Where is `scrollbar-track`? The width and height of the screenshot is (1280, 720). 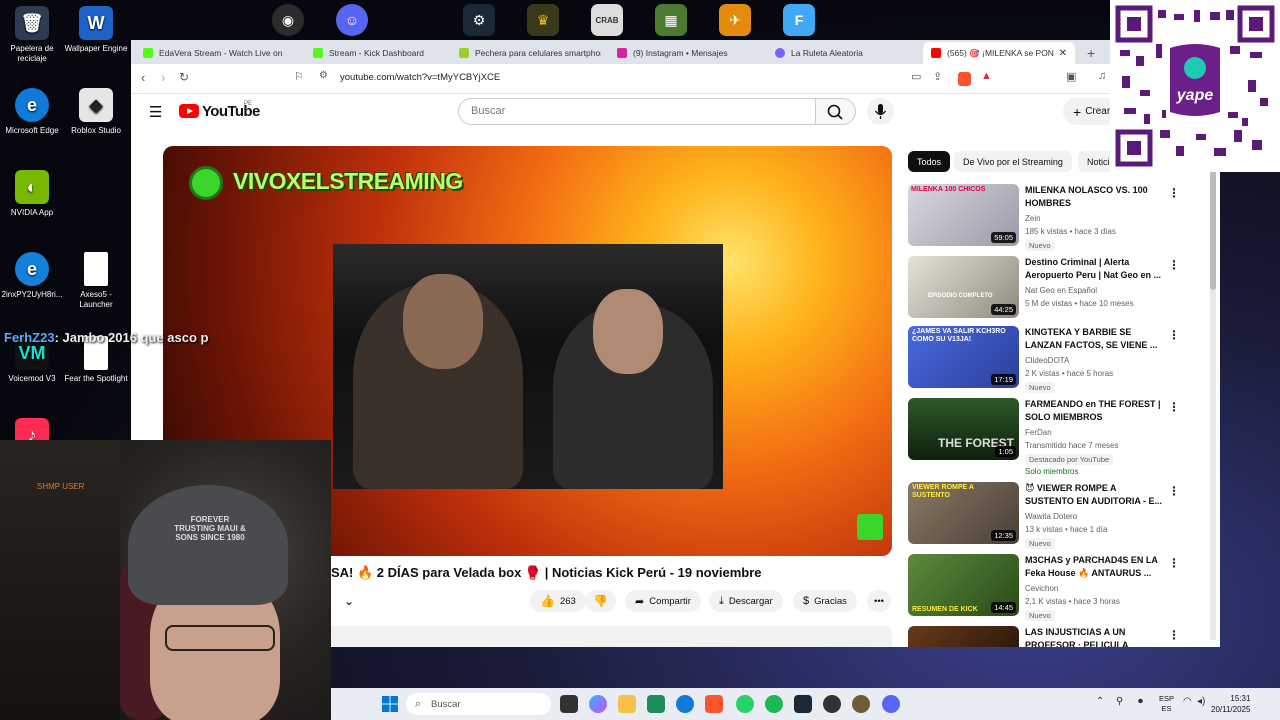
scrollbar-track is located at coordinates (1213, 405).